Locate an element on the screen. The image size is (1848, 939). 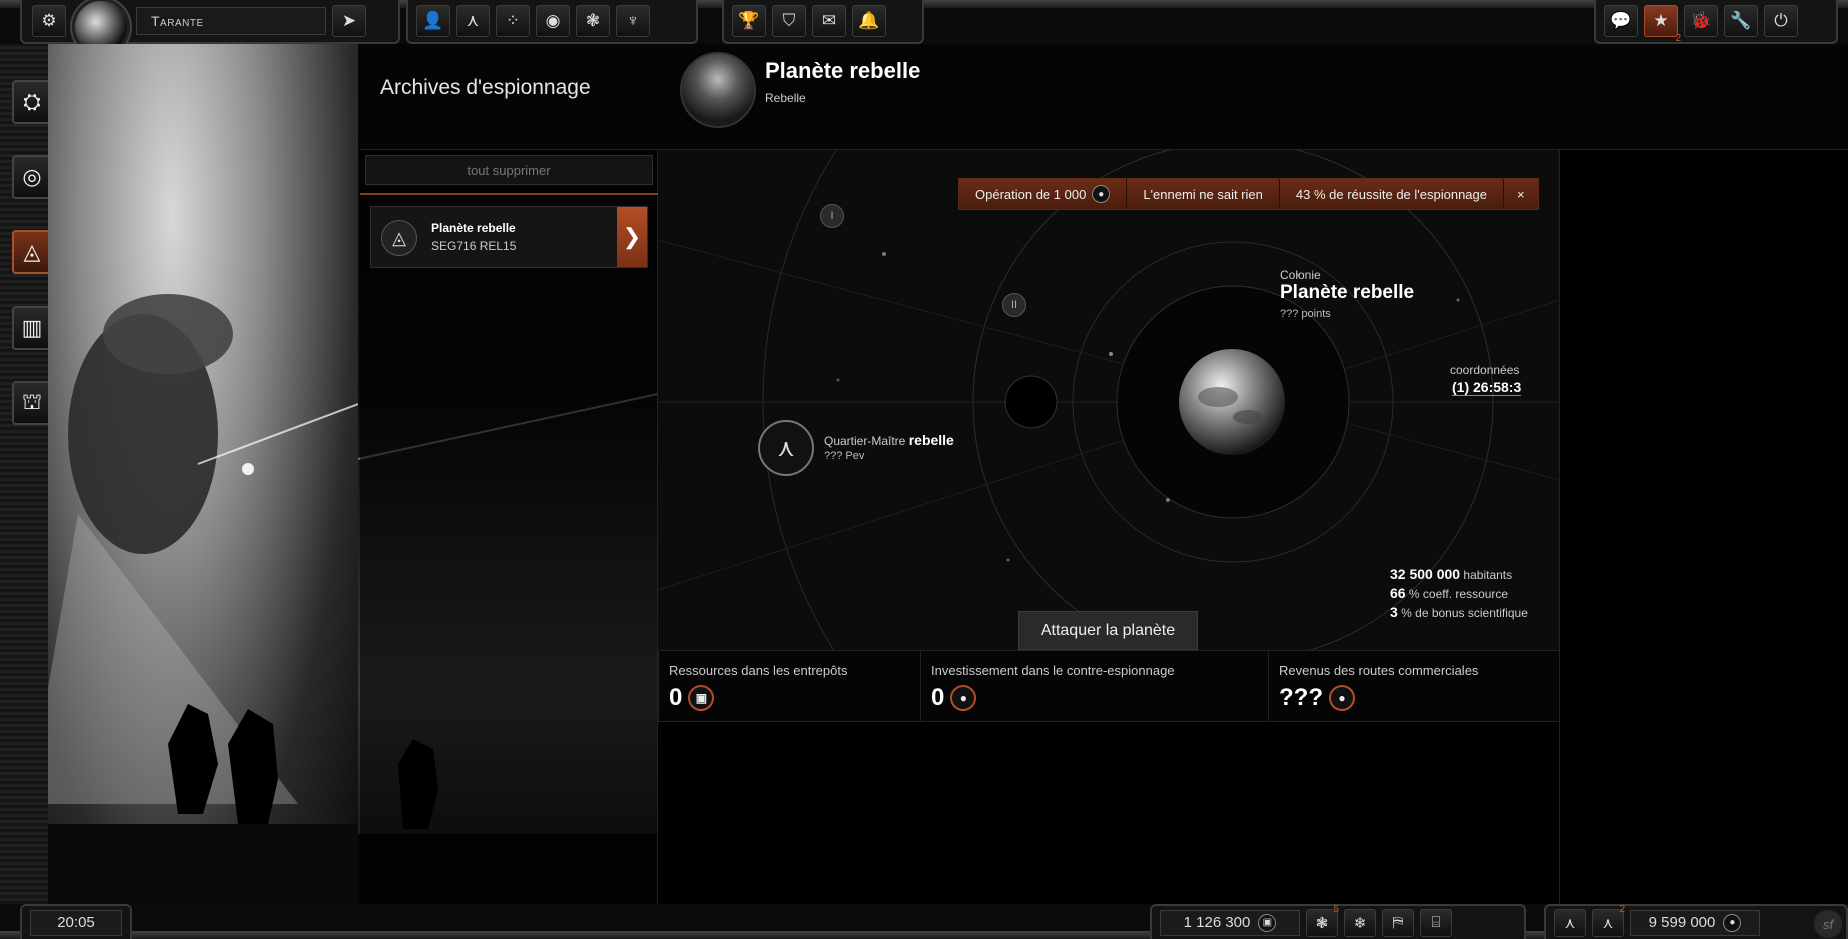
wrench-icon: 🔧 is located at coordinates (1741, 21).